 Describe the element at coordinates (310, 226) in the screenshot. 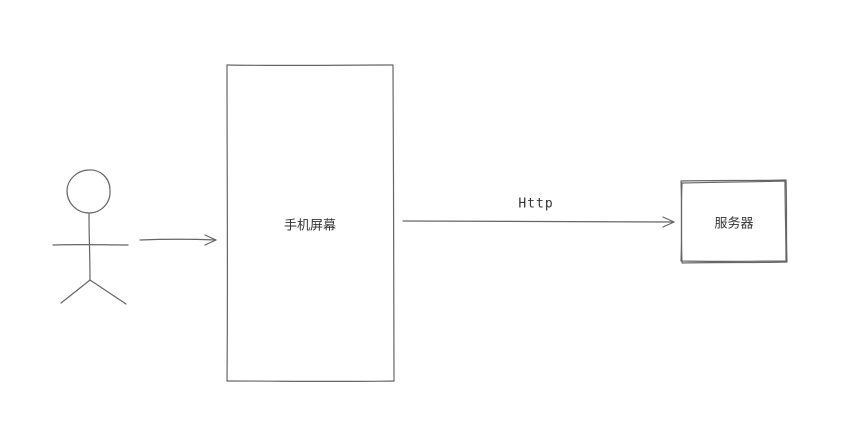

I see `phone-screen-label: 手机屏幕` at that location.